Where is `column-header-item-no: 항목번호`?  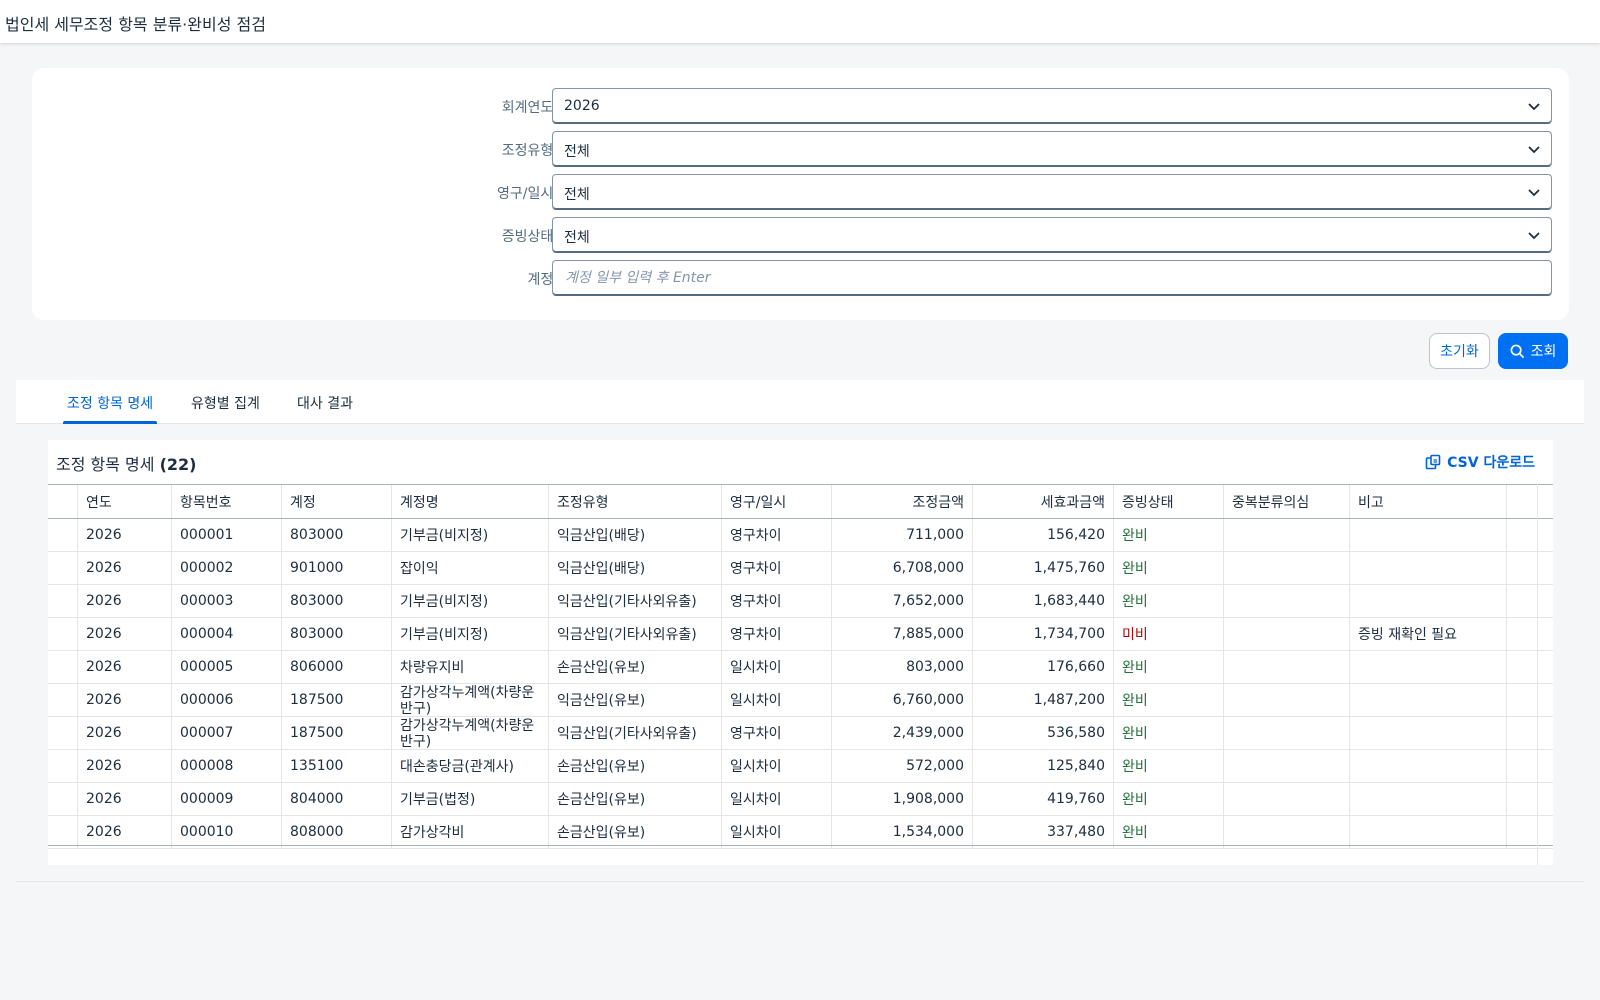 column-header-item-no: 항목번호 is located at coordinates (227, 501).